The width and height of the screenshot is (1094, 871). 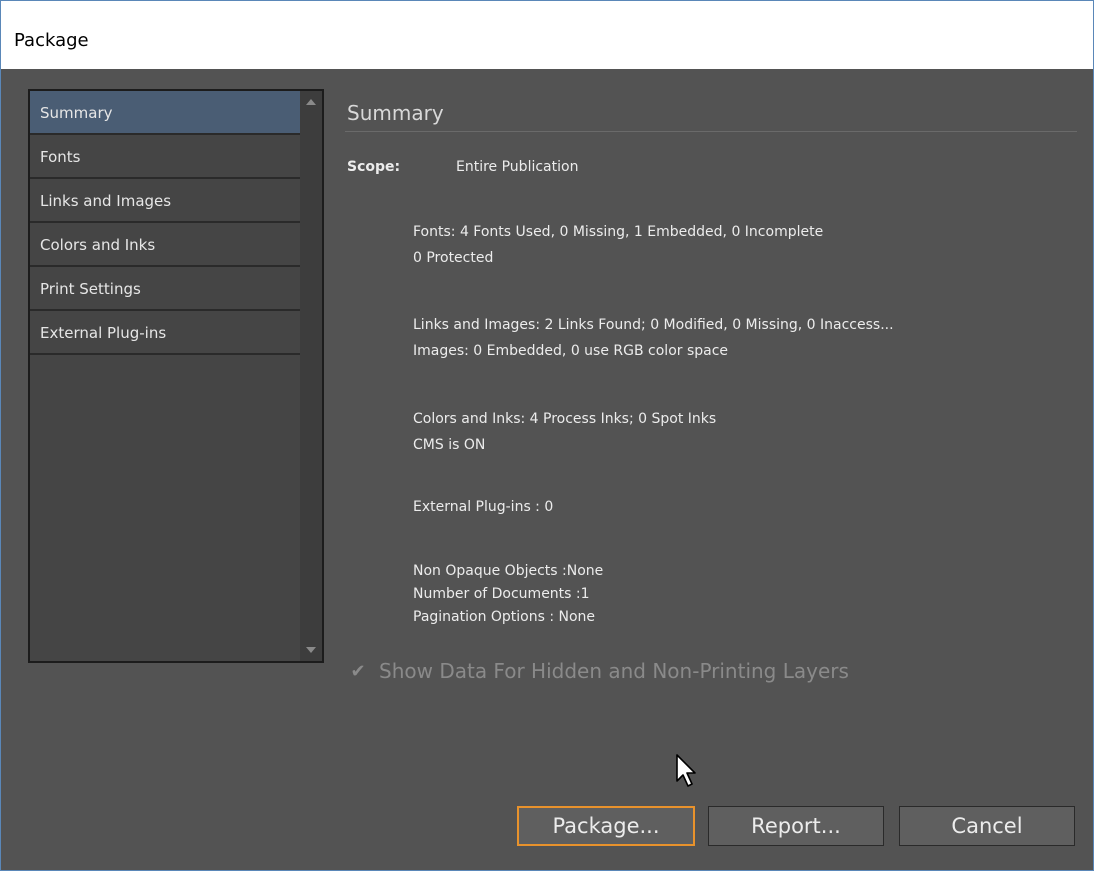 What do you see at coordinates (166, 157) in the screenshot?
I see `sidebar-item-fonts: Fonts` at bounding box center [166, 157].